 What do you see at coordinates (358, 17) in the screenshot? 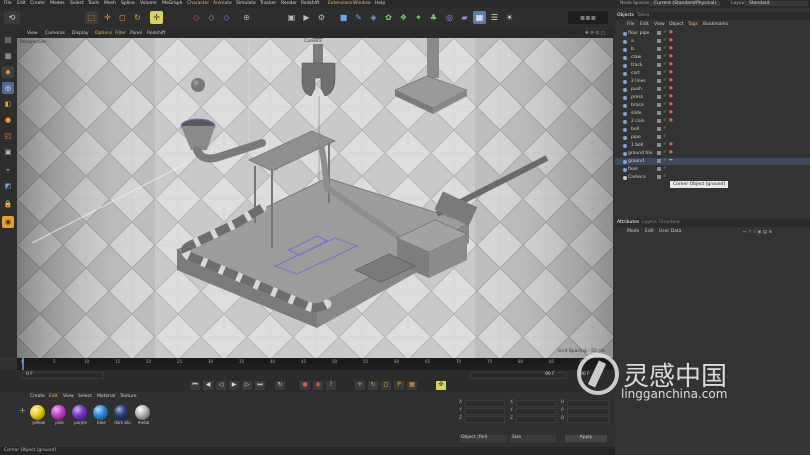
I see `pen-icon: ✎` at bounding box center [358, 17].